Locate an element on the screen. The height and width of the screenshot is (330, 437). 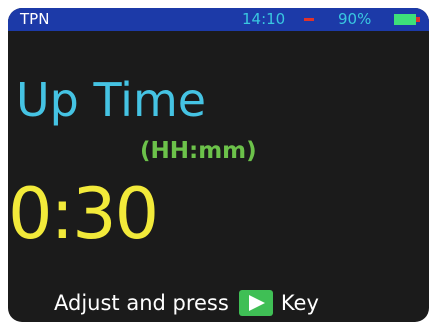
battery-icon is located at coordinates (407, 19).